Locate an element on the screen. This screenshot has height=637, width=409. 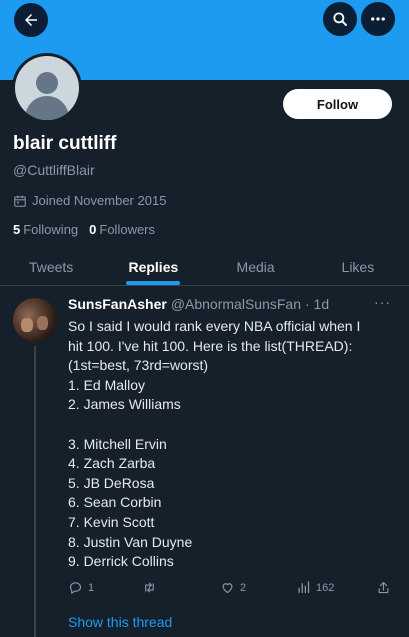
tweet-header: SunsFanAsher @AbnormalSunsFan · 1d is located at coordinates (198, 304).